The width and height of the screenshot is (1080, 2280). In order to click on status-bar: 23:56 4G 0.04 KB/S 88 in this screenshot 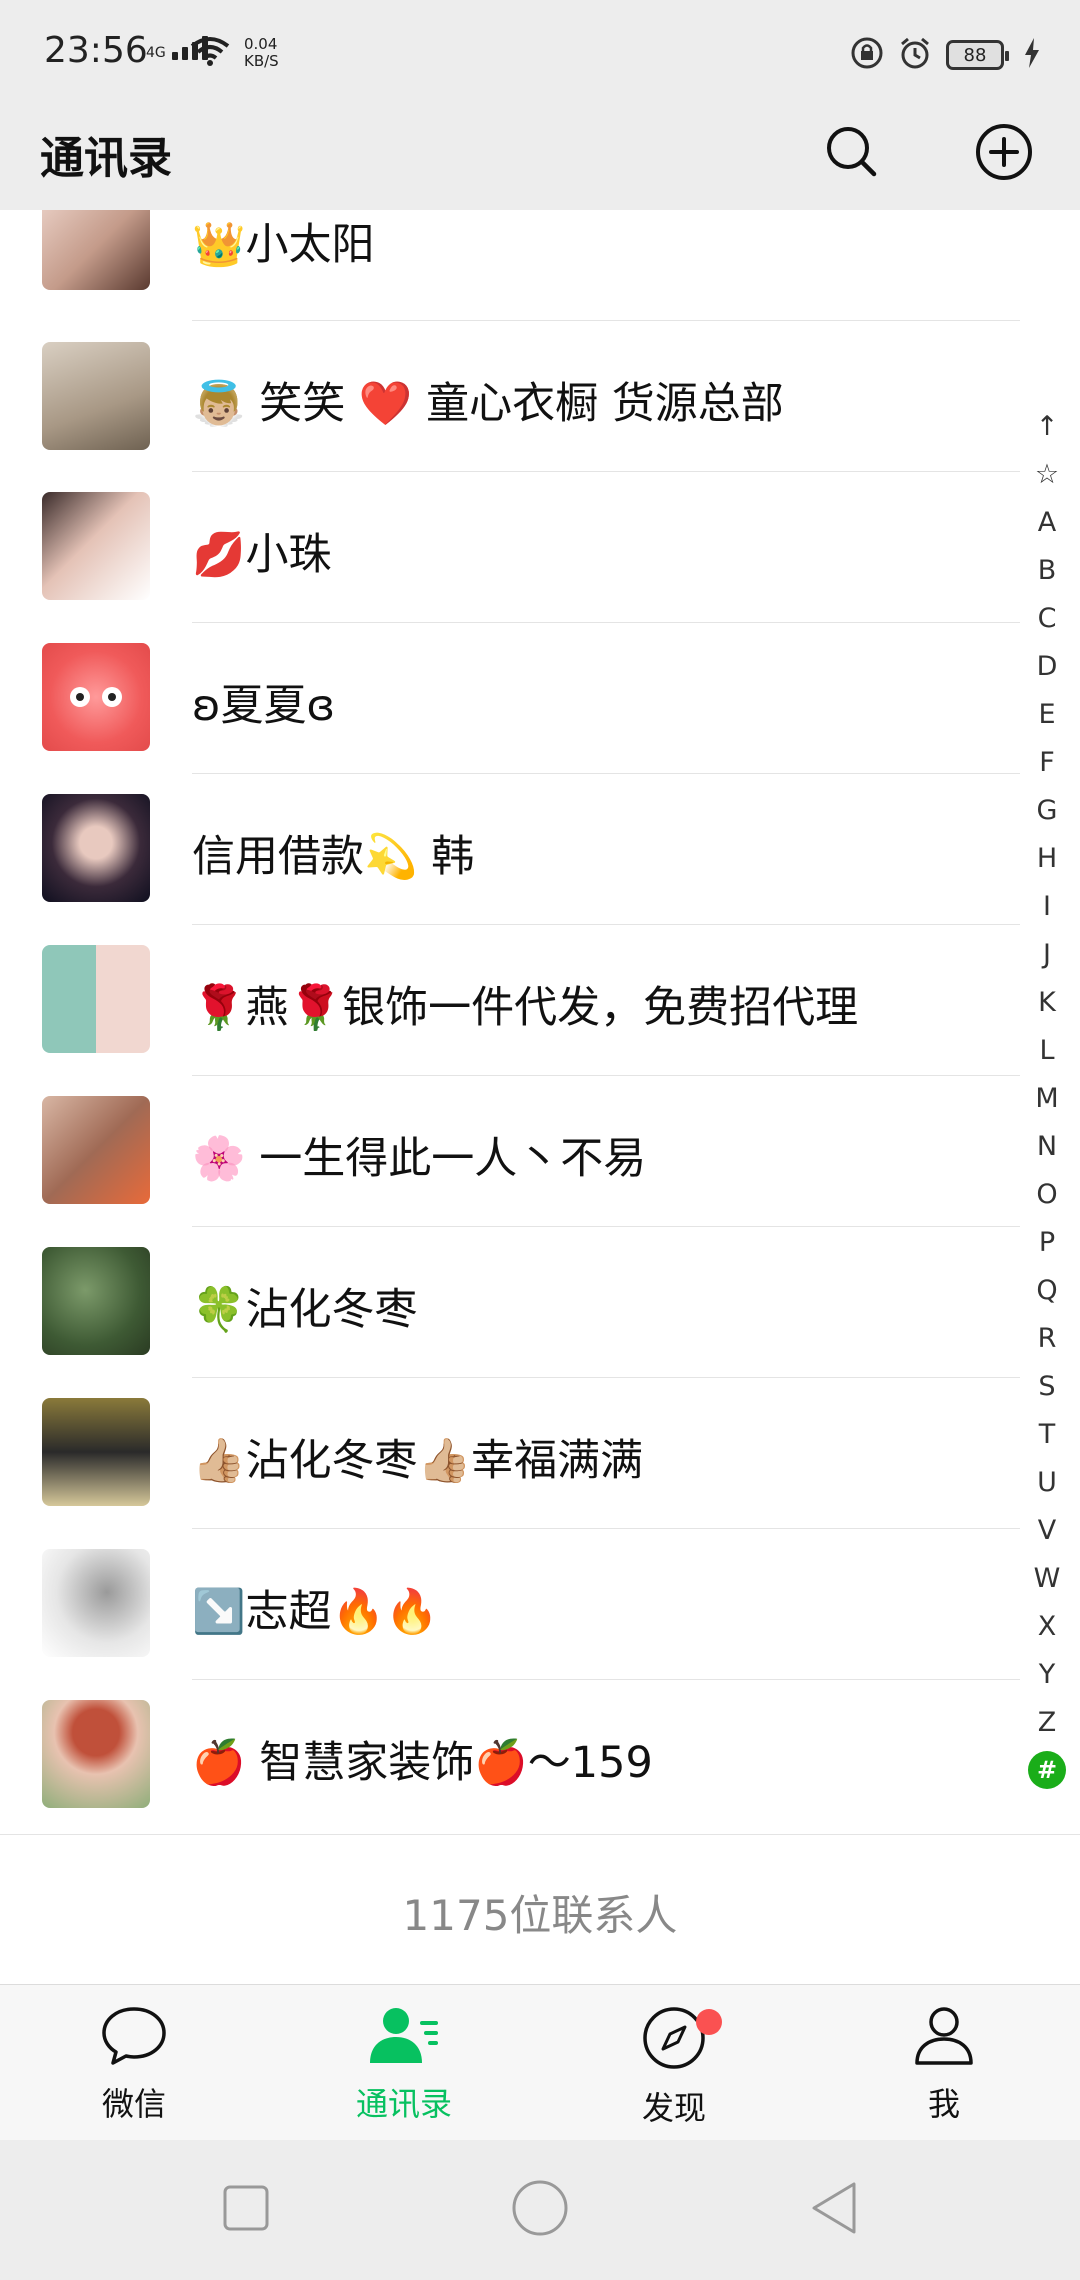, I will do `click(540, 55)`.